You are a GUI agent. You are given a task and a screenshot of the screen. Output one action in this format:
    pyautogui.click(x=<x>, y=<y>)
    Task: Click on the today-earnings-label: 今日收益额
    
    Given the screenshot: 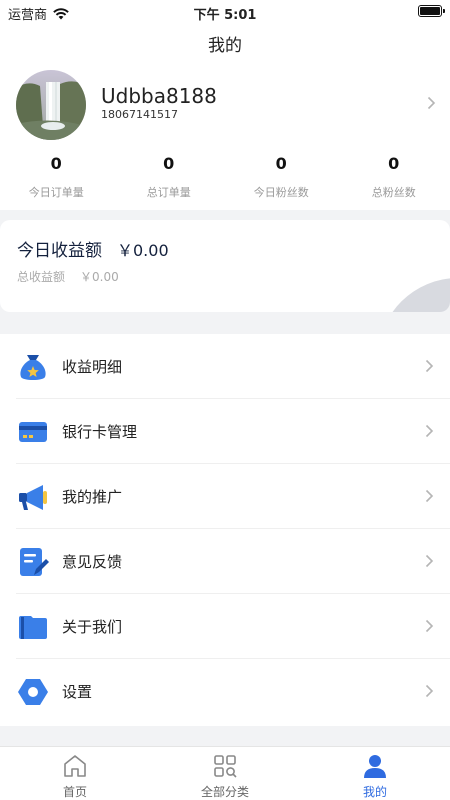 What is the action you would take?
    pyautogui.click(x=59, y=251)
    